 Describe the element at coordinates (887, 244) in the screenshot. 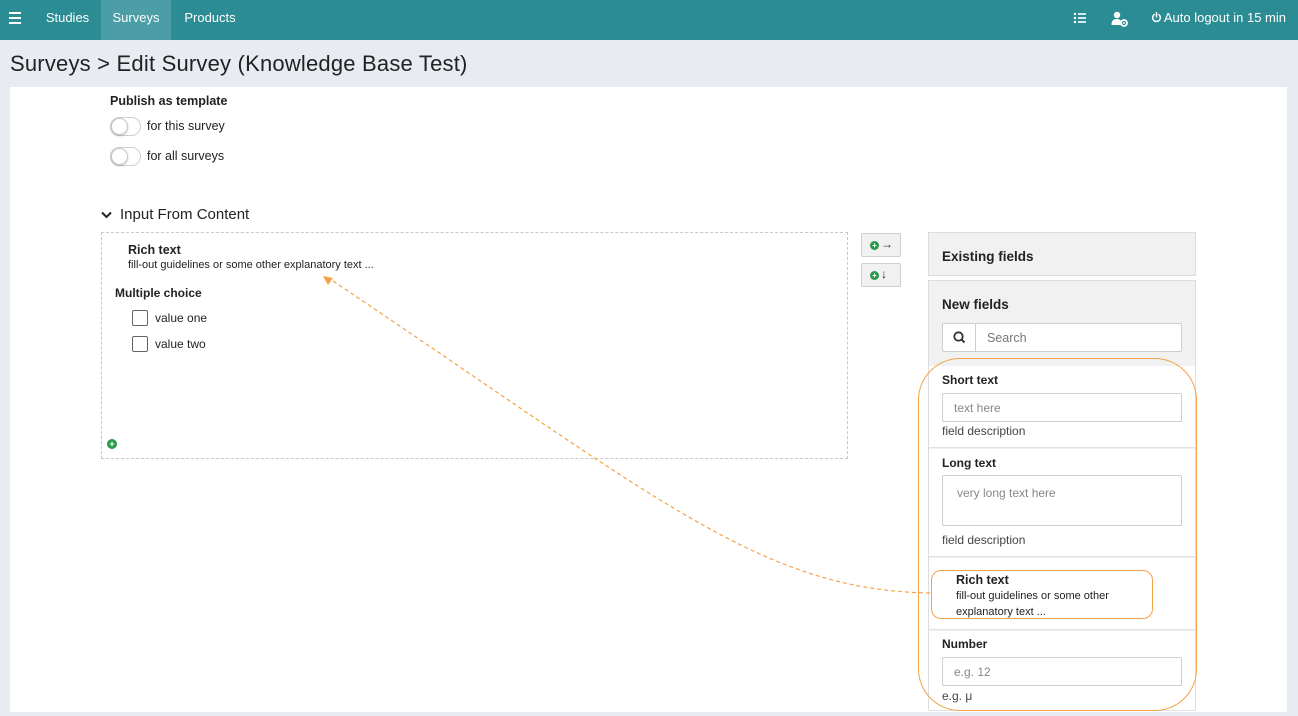

I see `arrow-right-icon: →` at that location.